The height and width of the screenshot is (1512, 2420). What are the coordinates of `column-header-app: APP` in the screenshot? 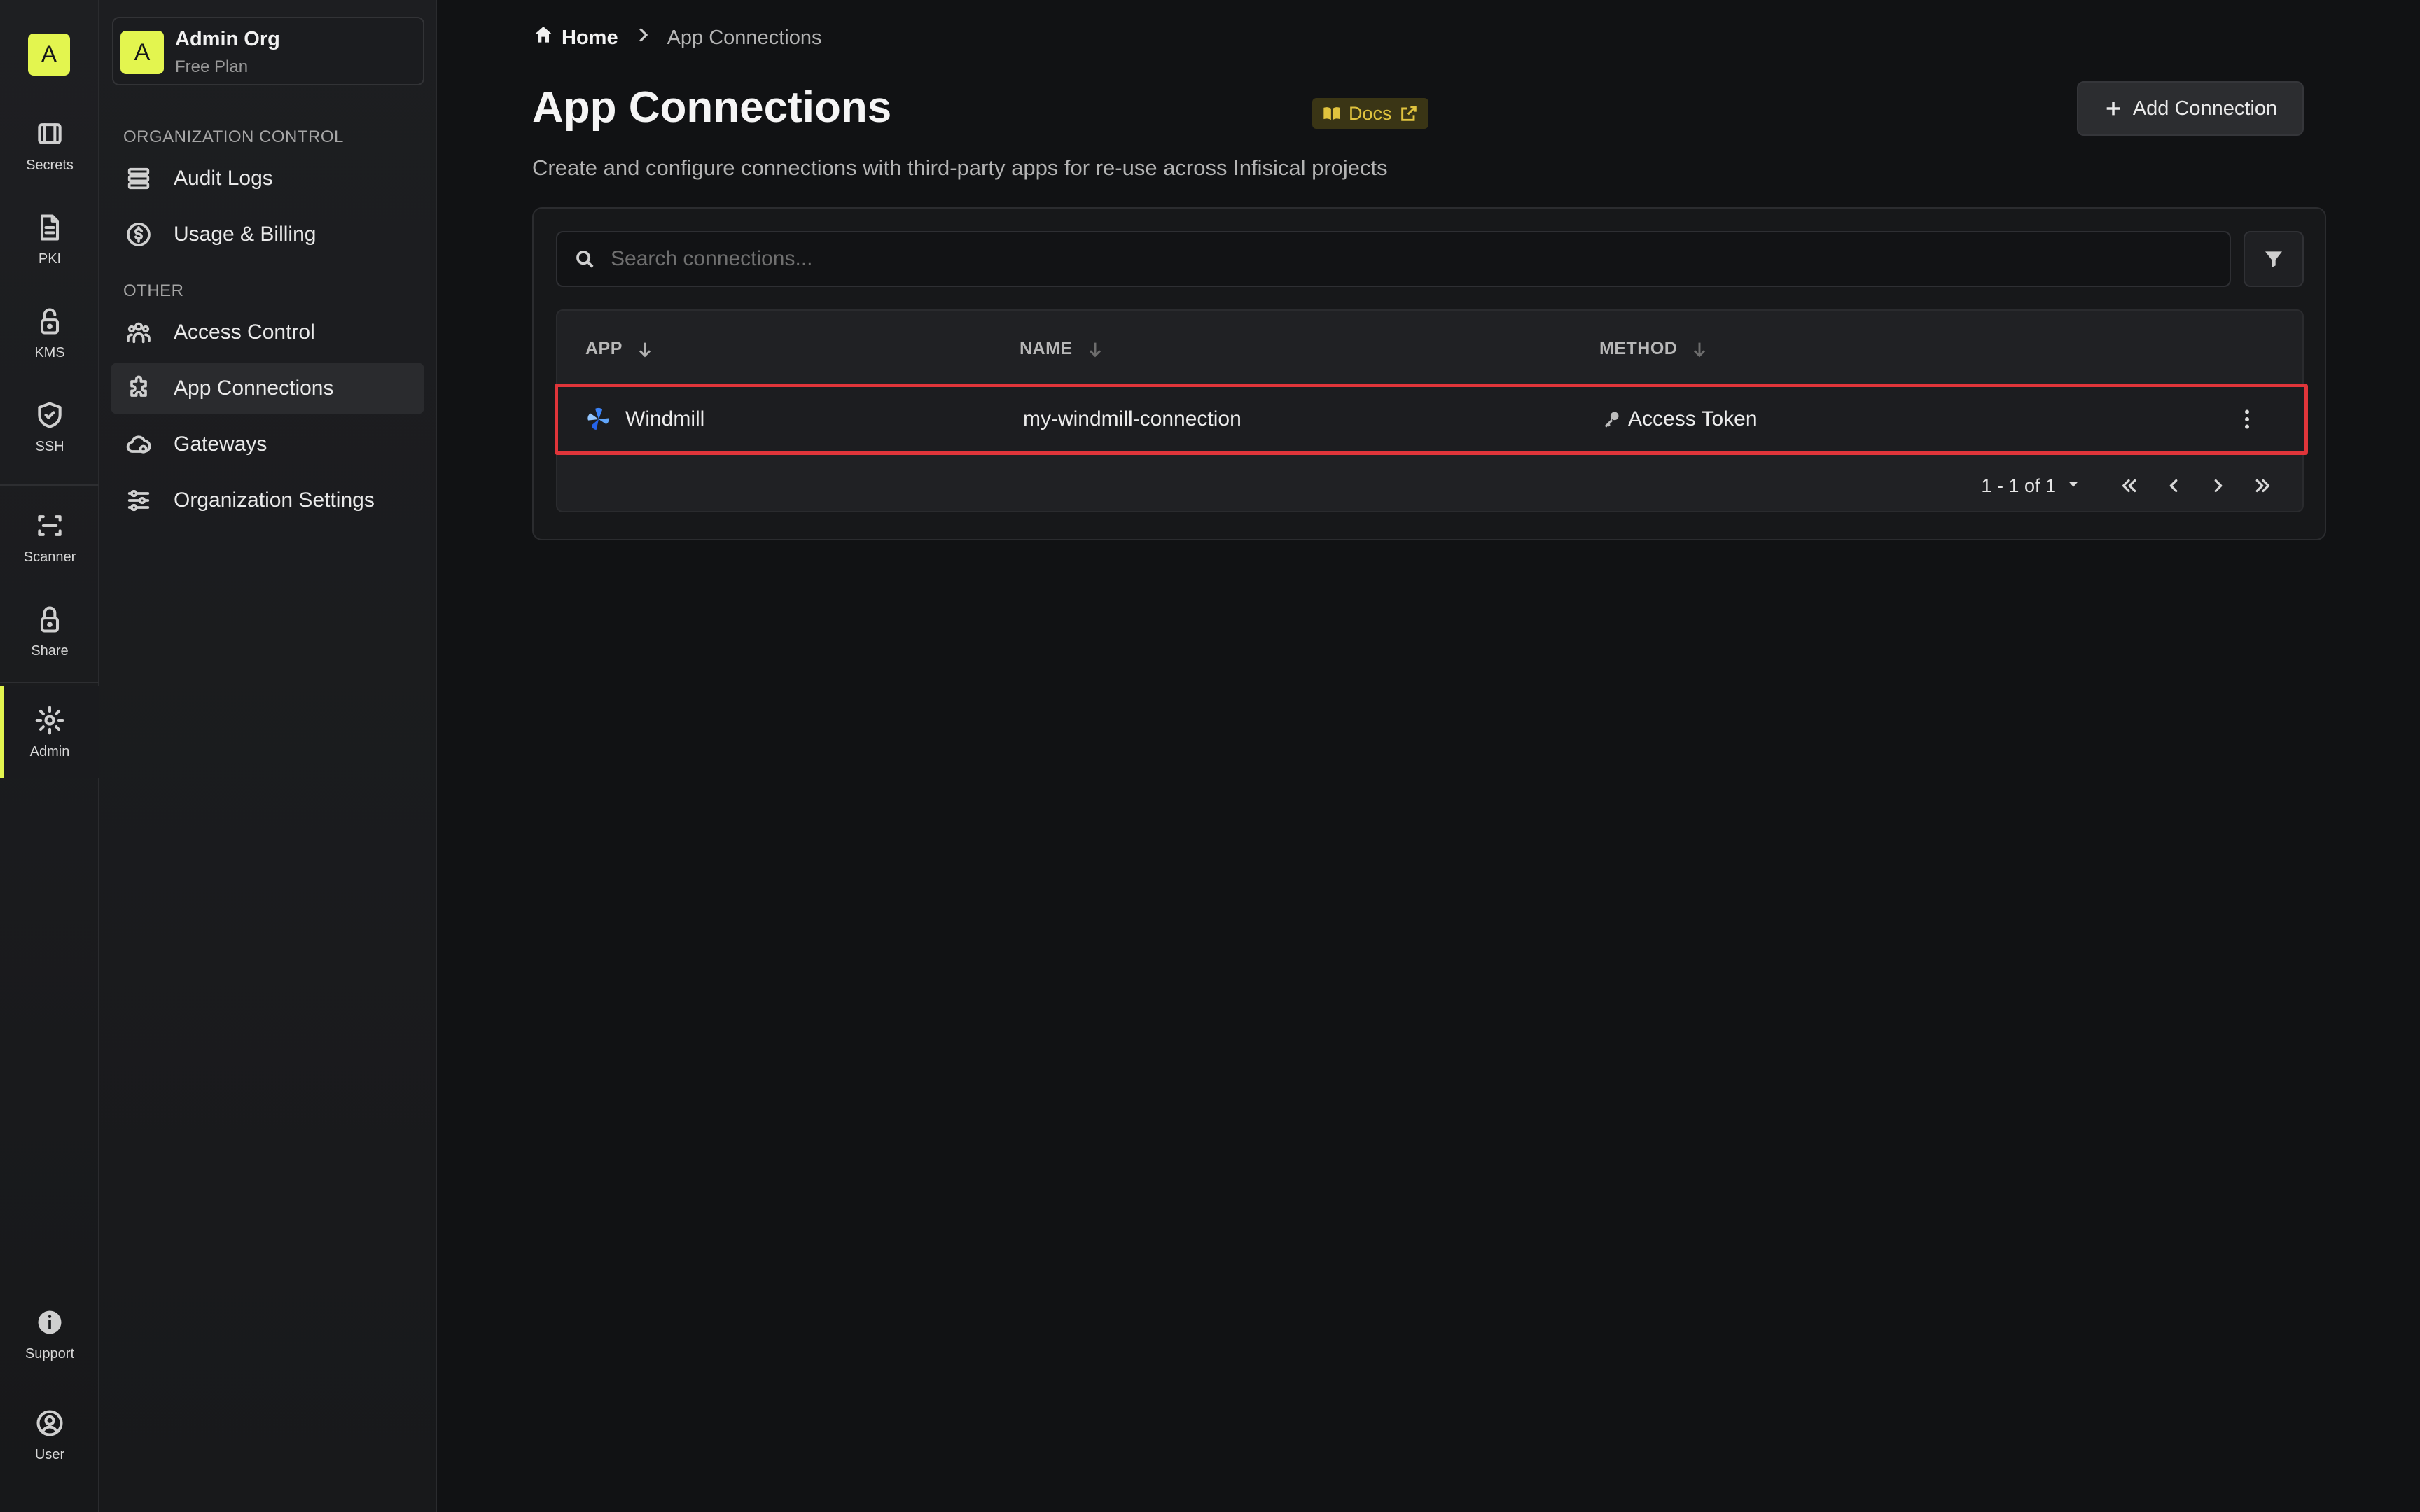 It's located at (620, 349).